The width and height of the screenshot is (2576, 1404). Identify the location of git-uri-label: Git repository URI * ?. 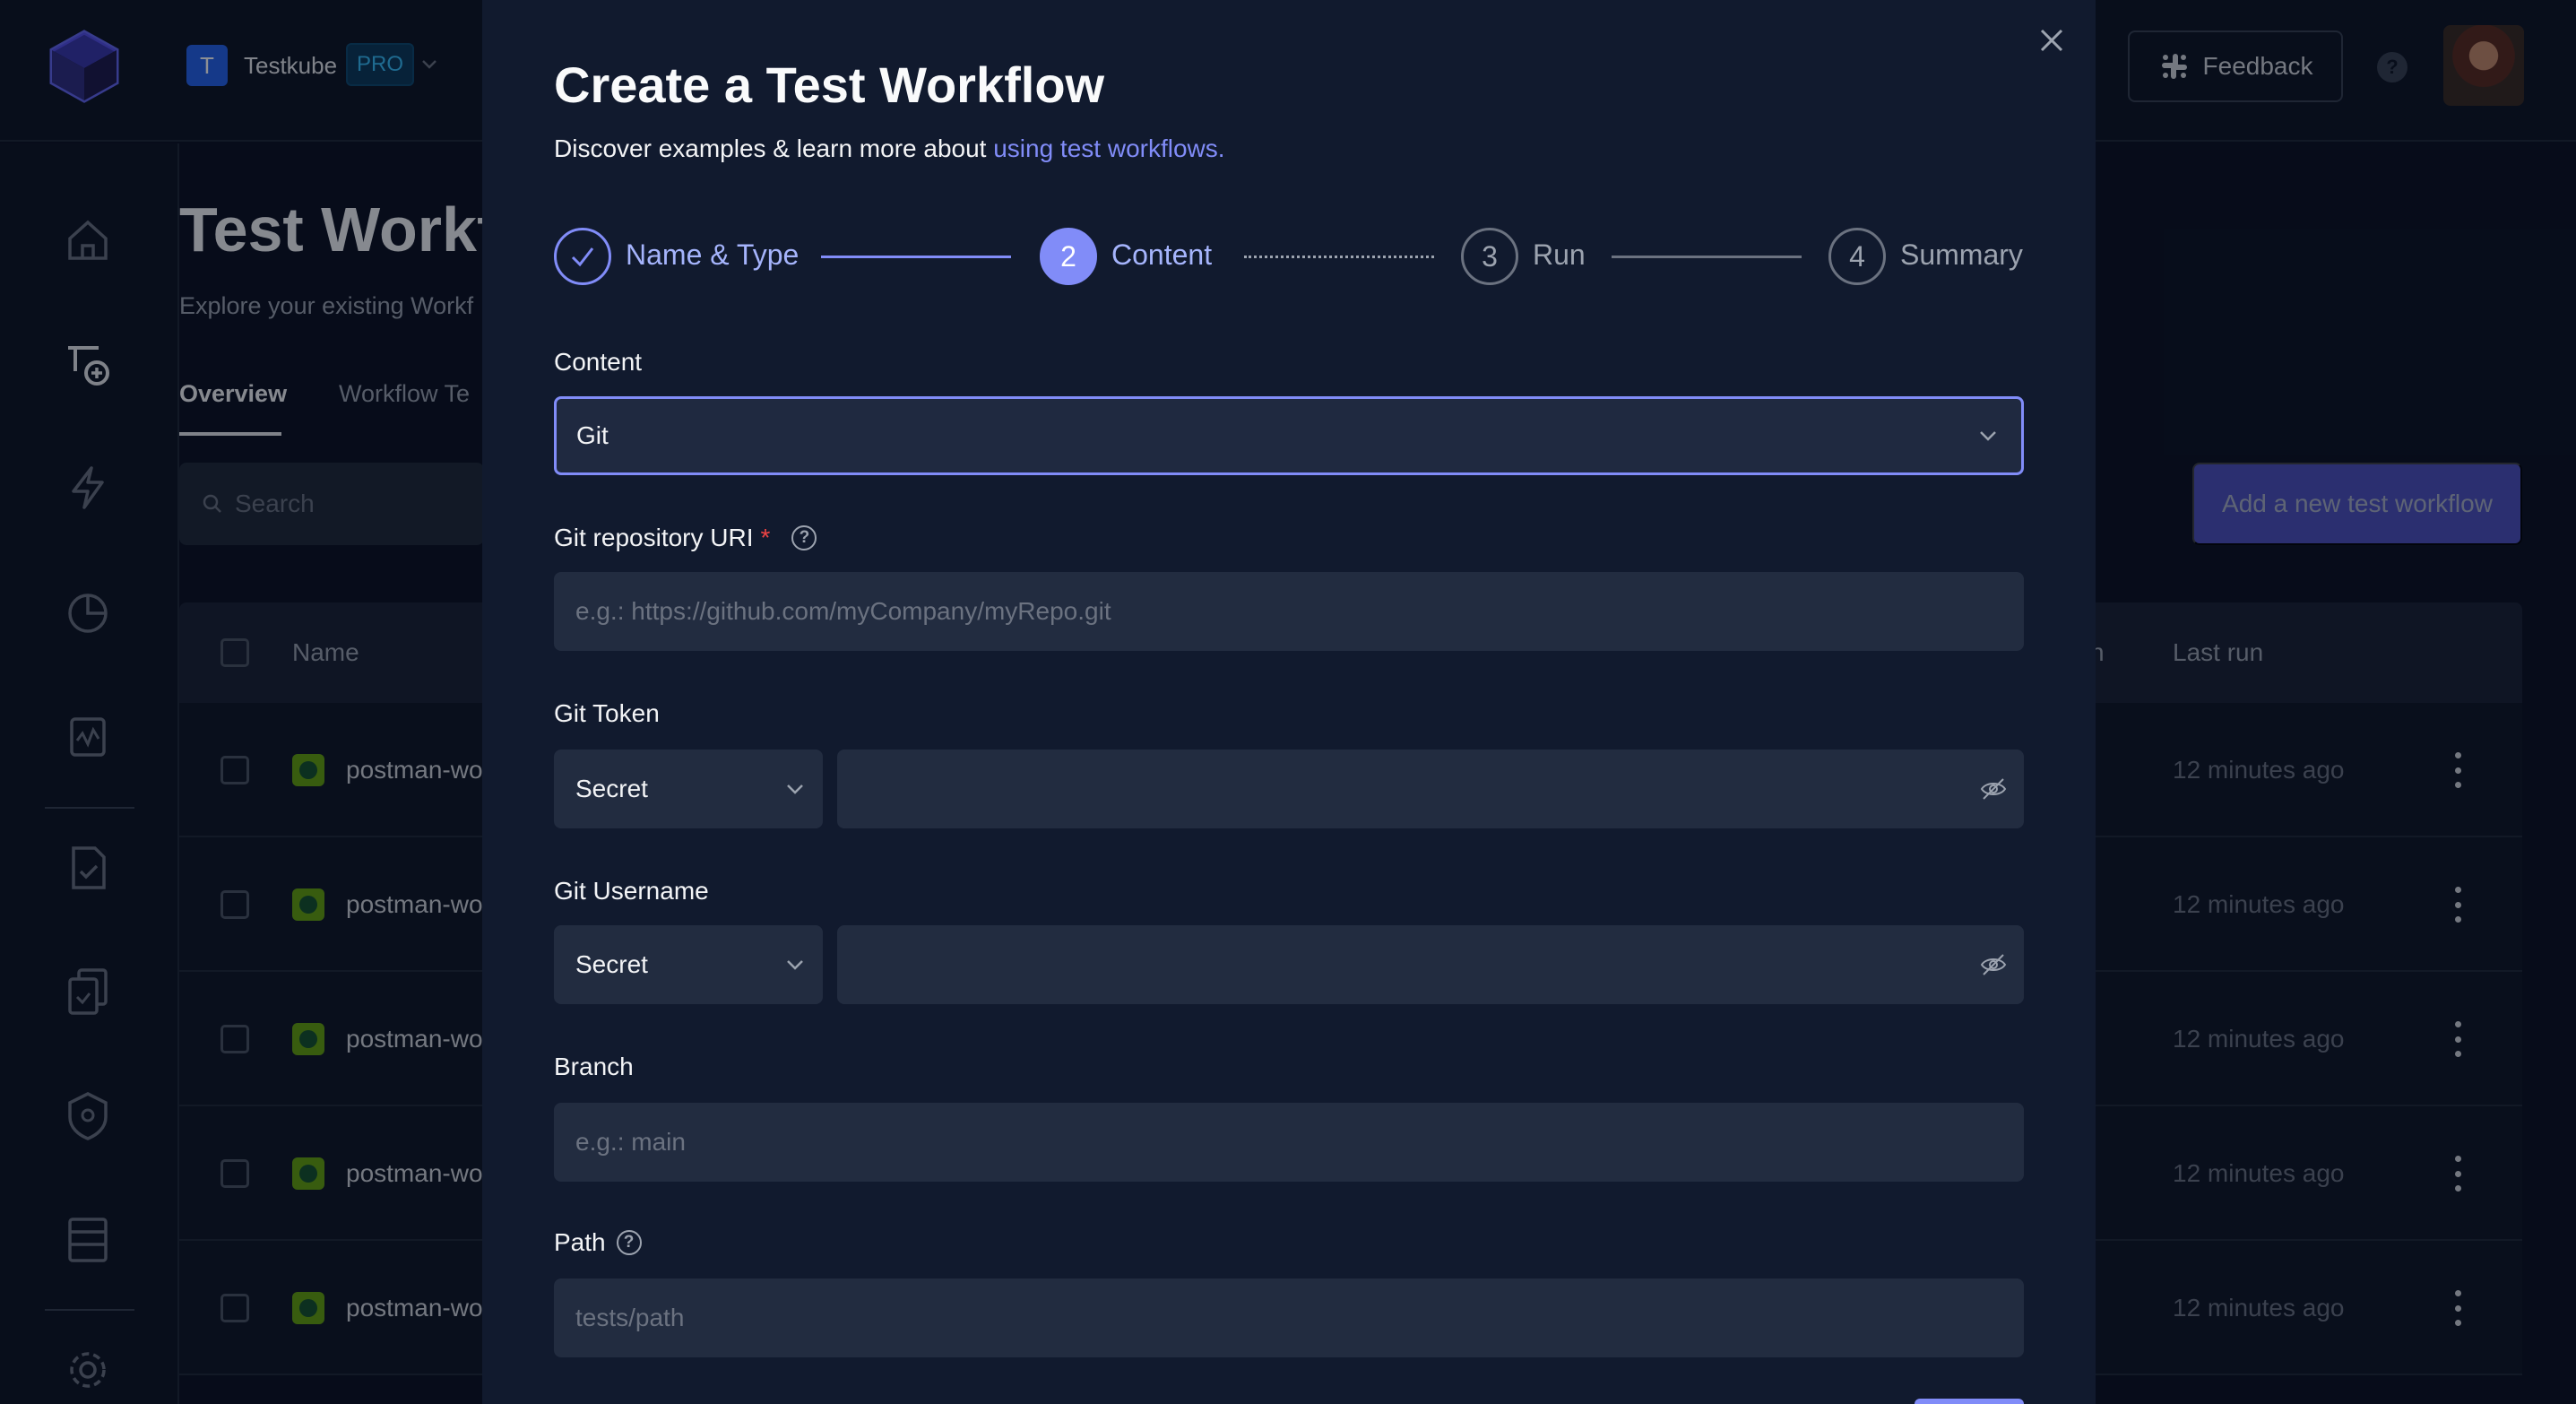
(685, 538).